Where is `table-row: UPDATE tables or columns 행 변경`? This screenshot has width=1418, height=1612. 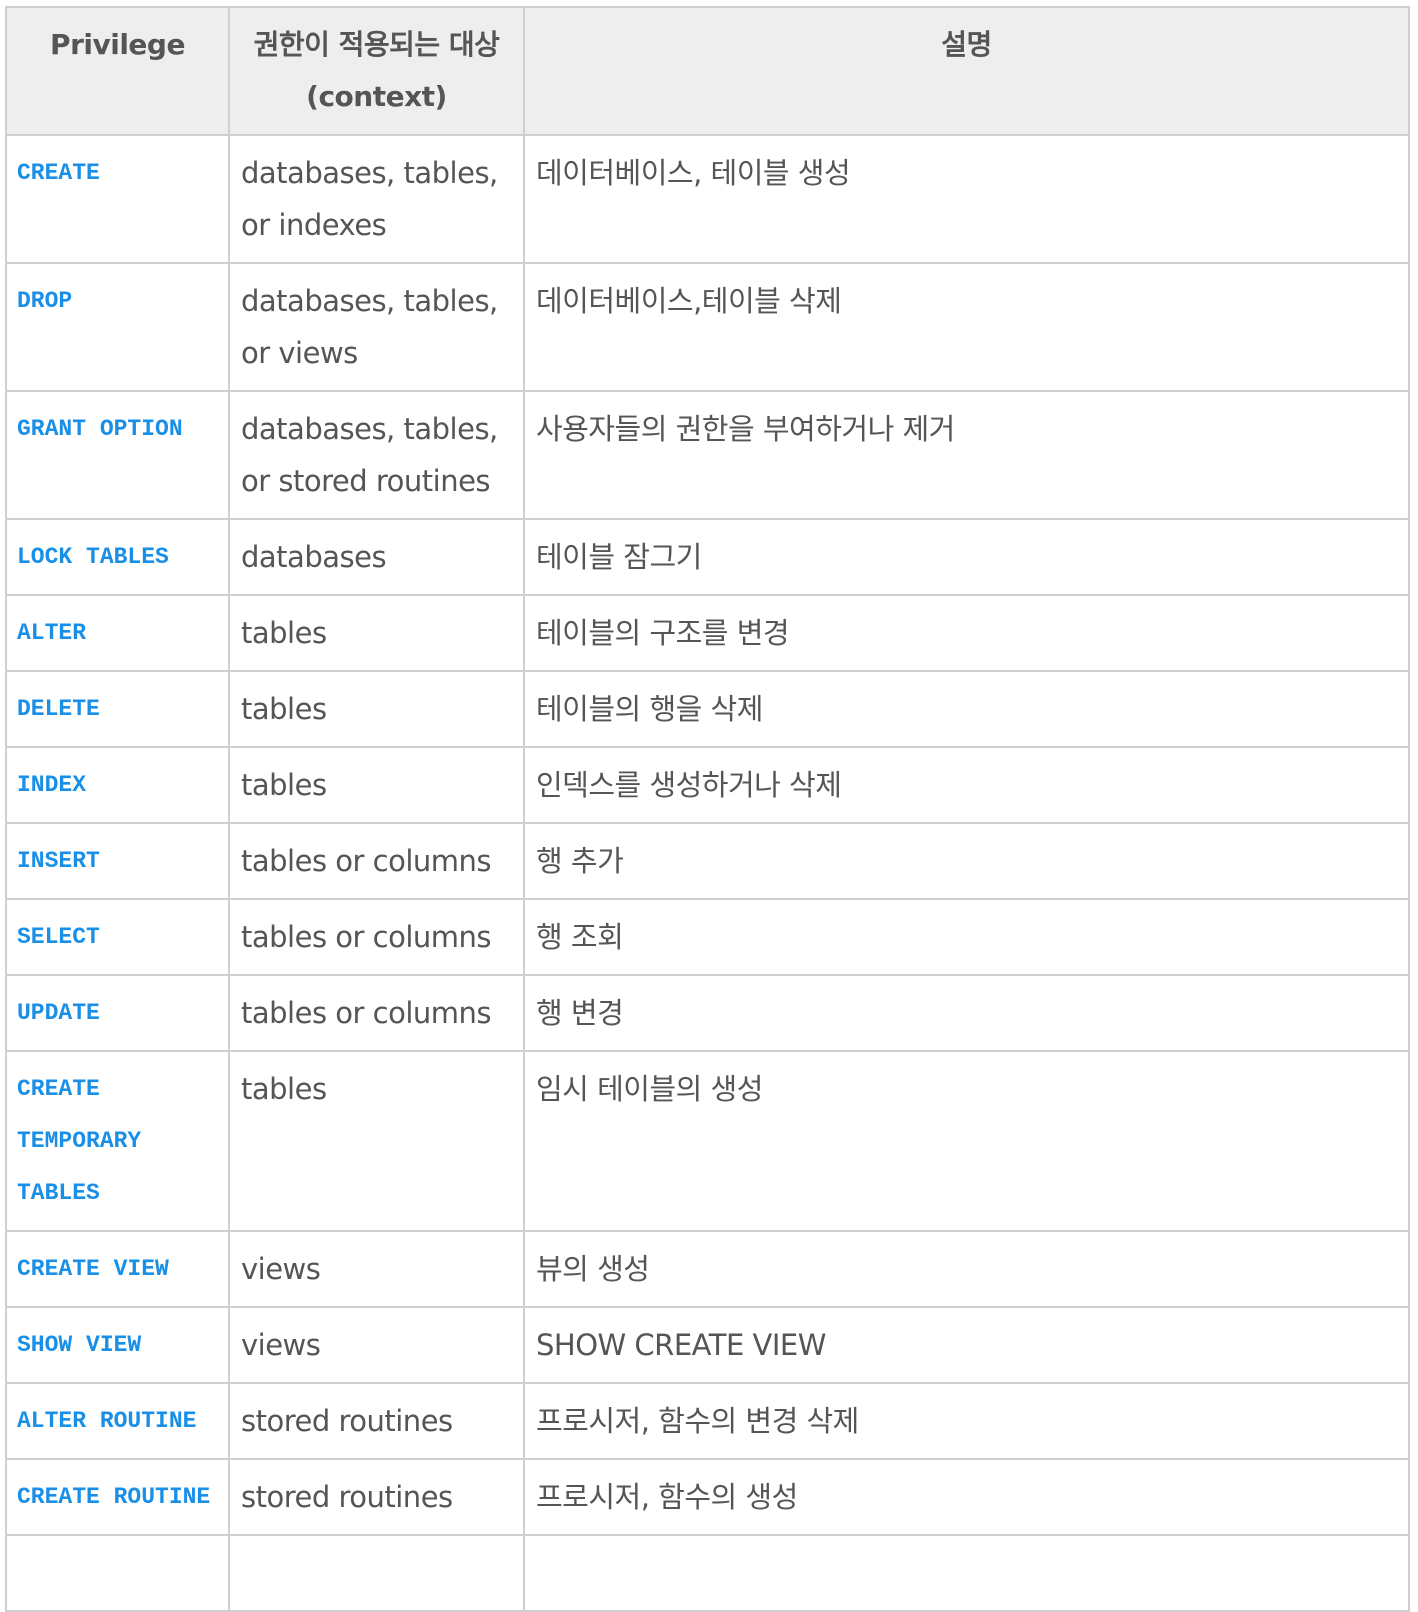
table-row: UPDATE tables or columns 행 변경 is located at coordinates (707, 1013).